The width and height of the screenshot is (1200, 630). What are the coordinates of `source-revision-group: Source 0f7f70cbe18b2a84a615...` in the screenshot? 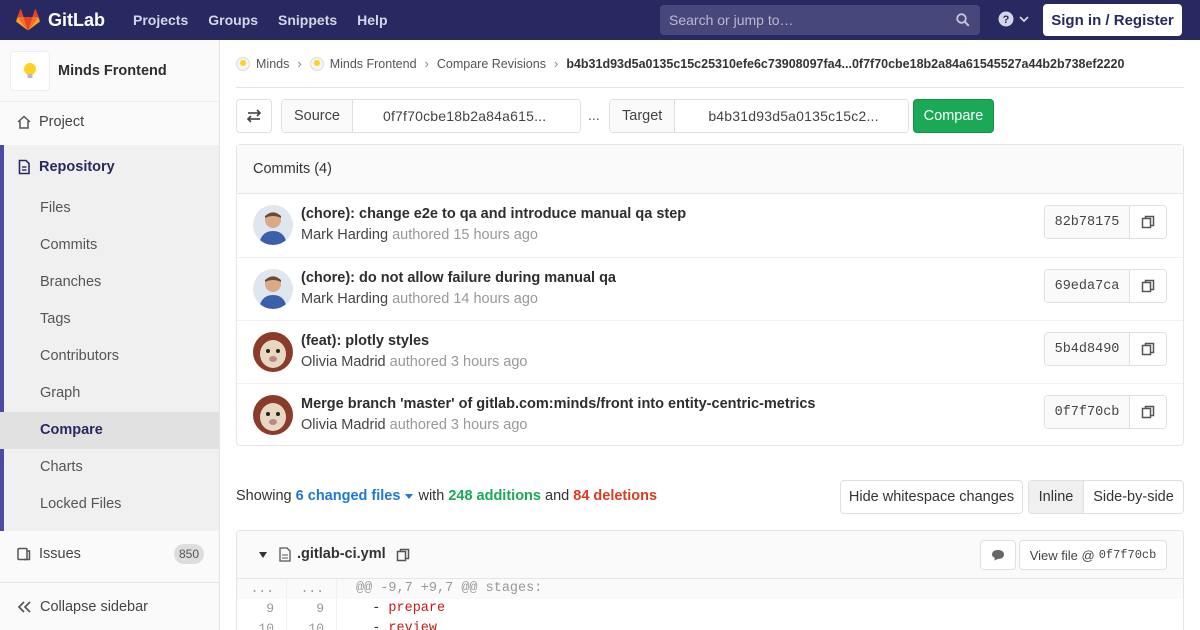 It's located at (431, 116).